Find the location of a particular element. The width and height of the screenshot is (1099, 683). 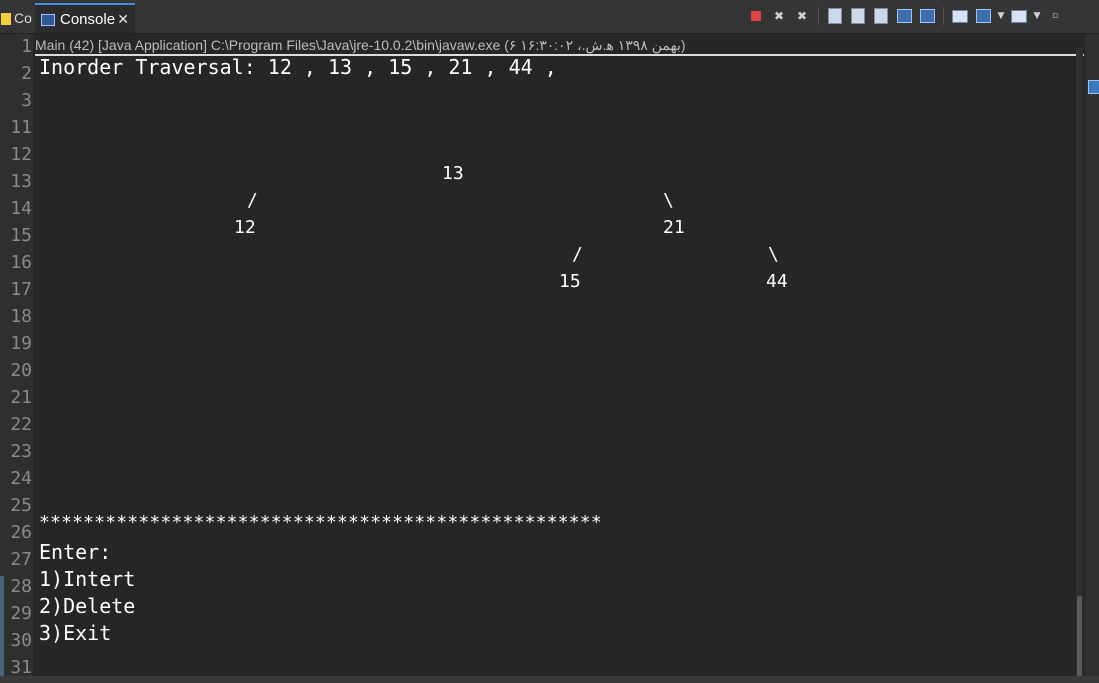

display-console-icon is located at coordinates (960, 16).